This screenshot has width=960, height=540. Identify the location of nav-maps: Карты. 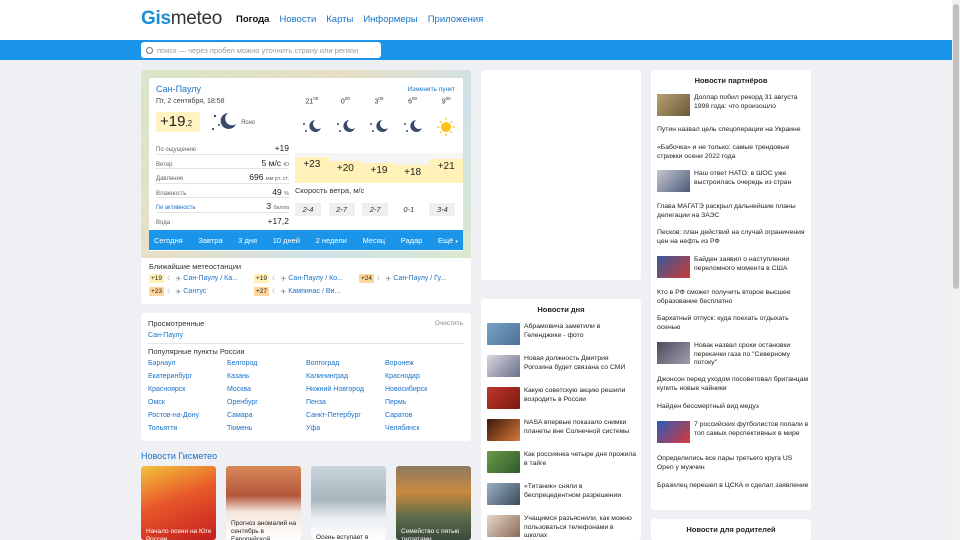
(339, 19).